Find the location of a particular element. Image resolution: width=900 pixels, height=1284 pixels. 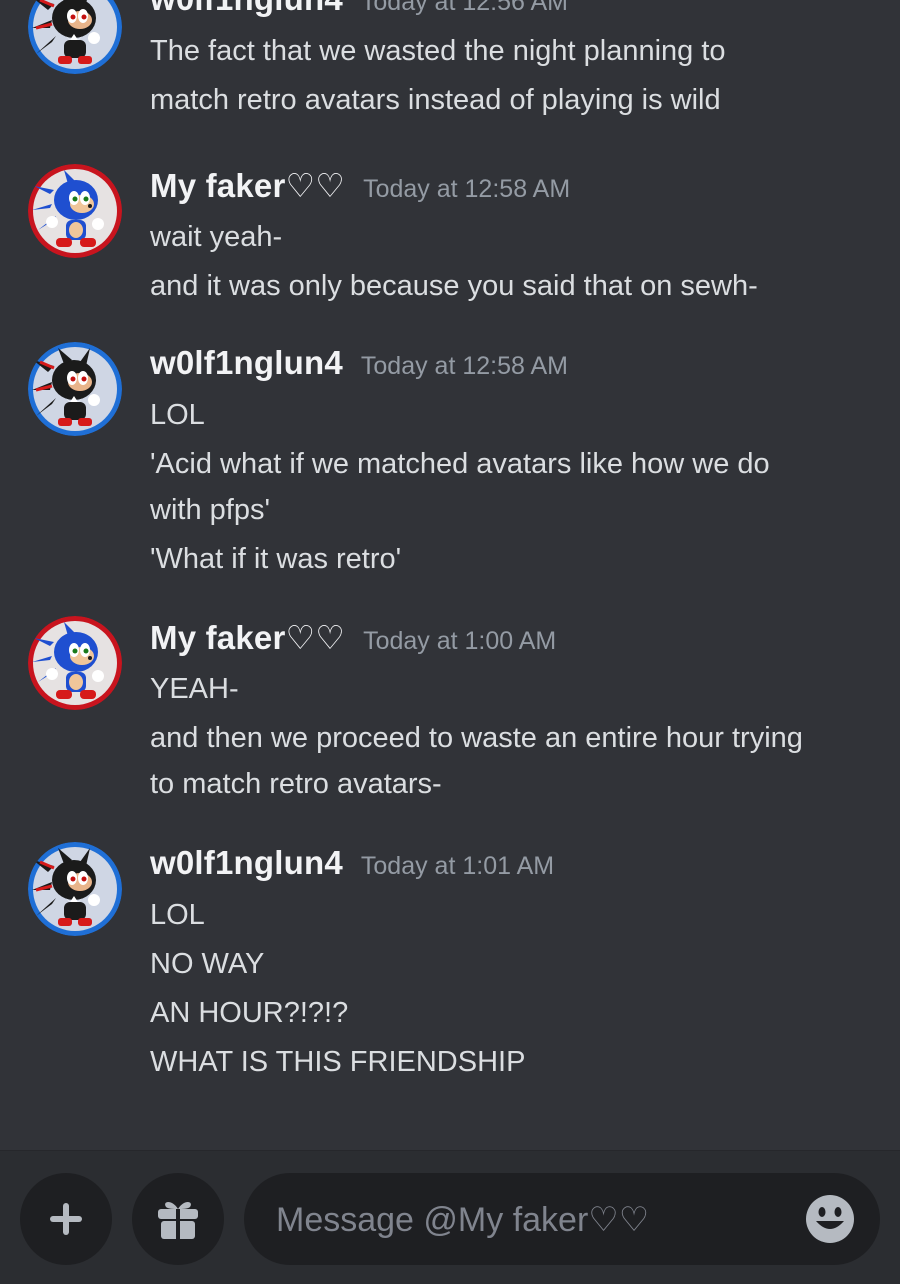

message-header: w0lf1nglun4 Today at 1:01 AM is located at coordinates (352, 863).